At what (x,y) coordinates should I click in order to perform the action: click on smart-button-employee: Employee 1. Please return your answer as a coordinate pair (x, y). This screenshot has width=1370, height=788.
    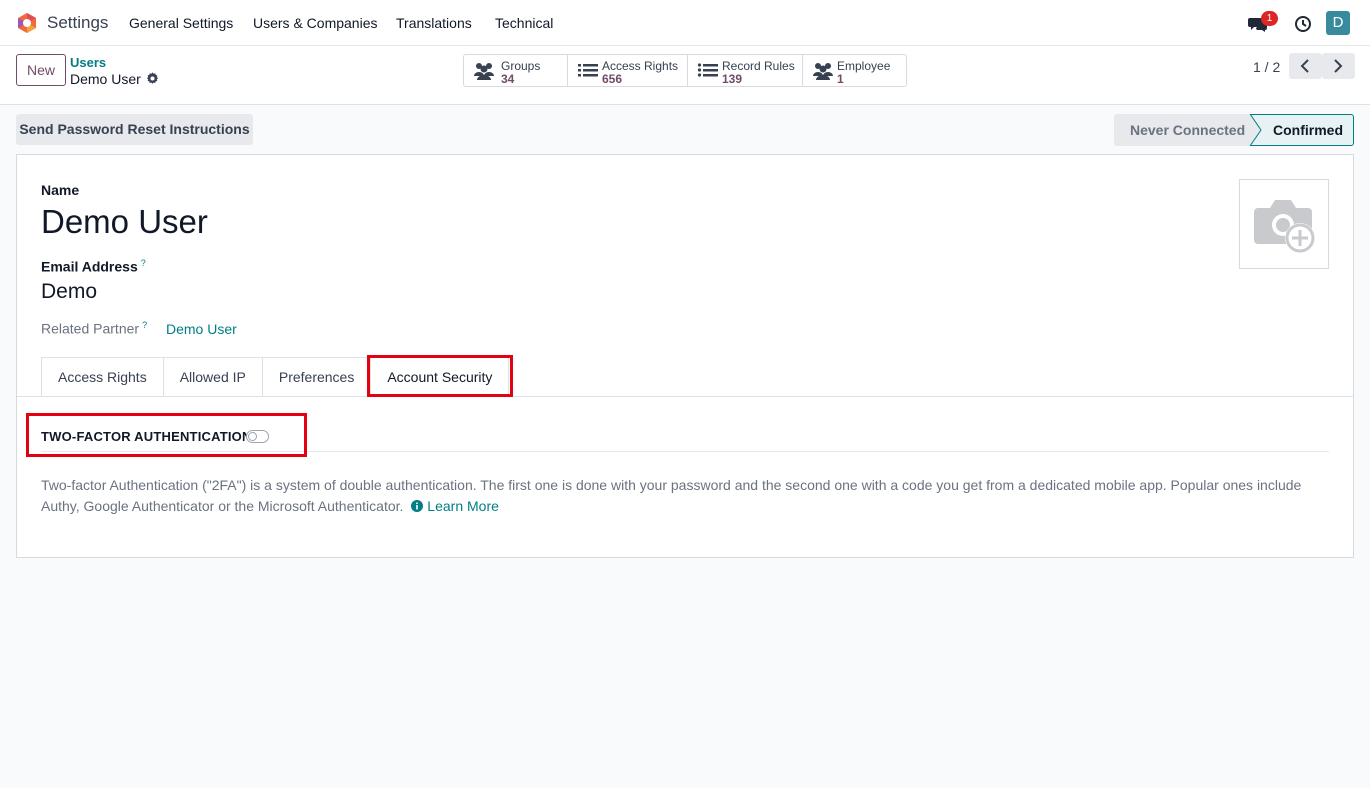
    Looking at the image, I should click on (854, 70).